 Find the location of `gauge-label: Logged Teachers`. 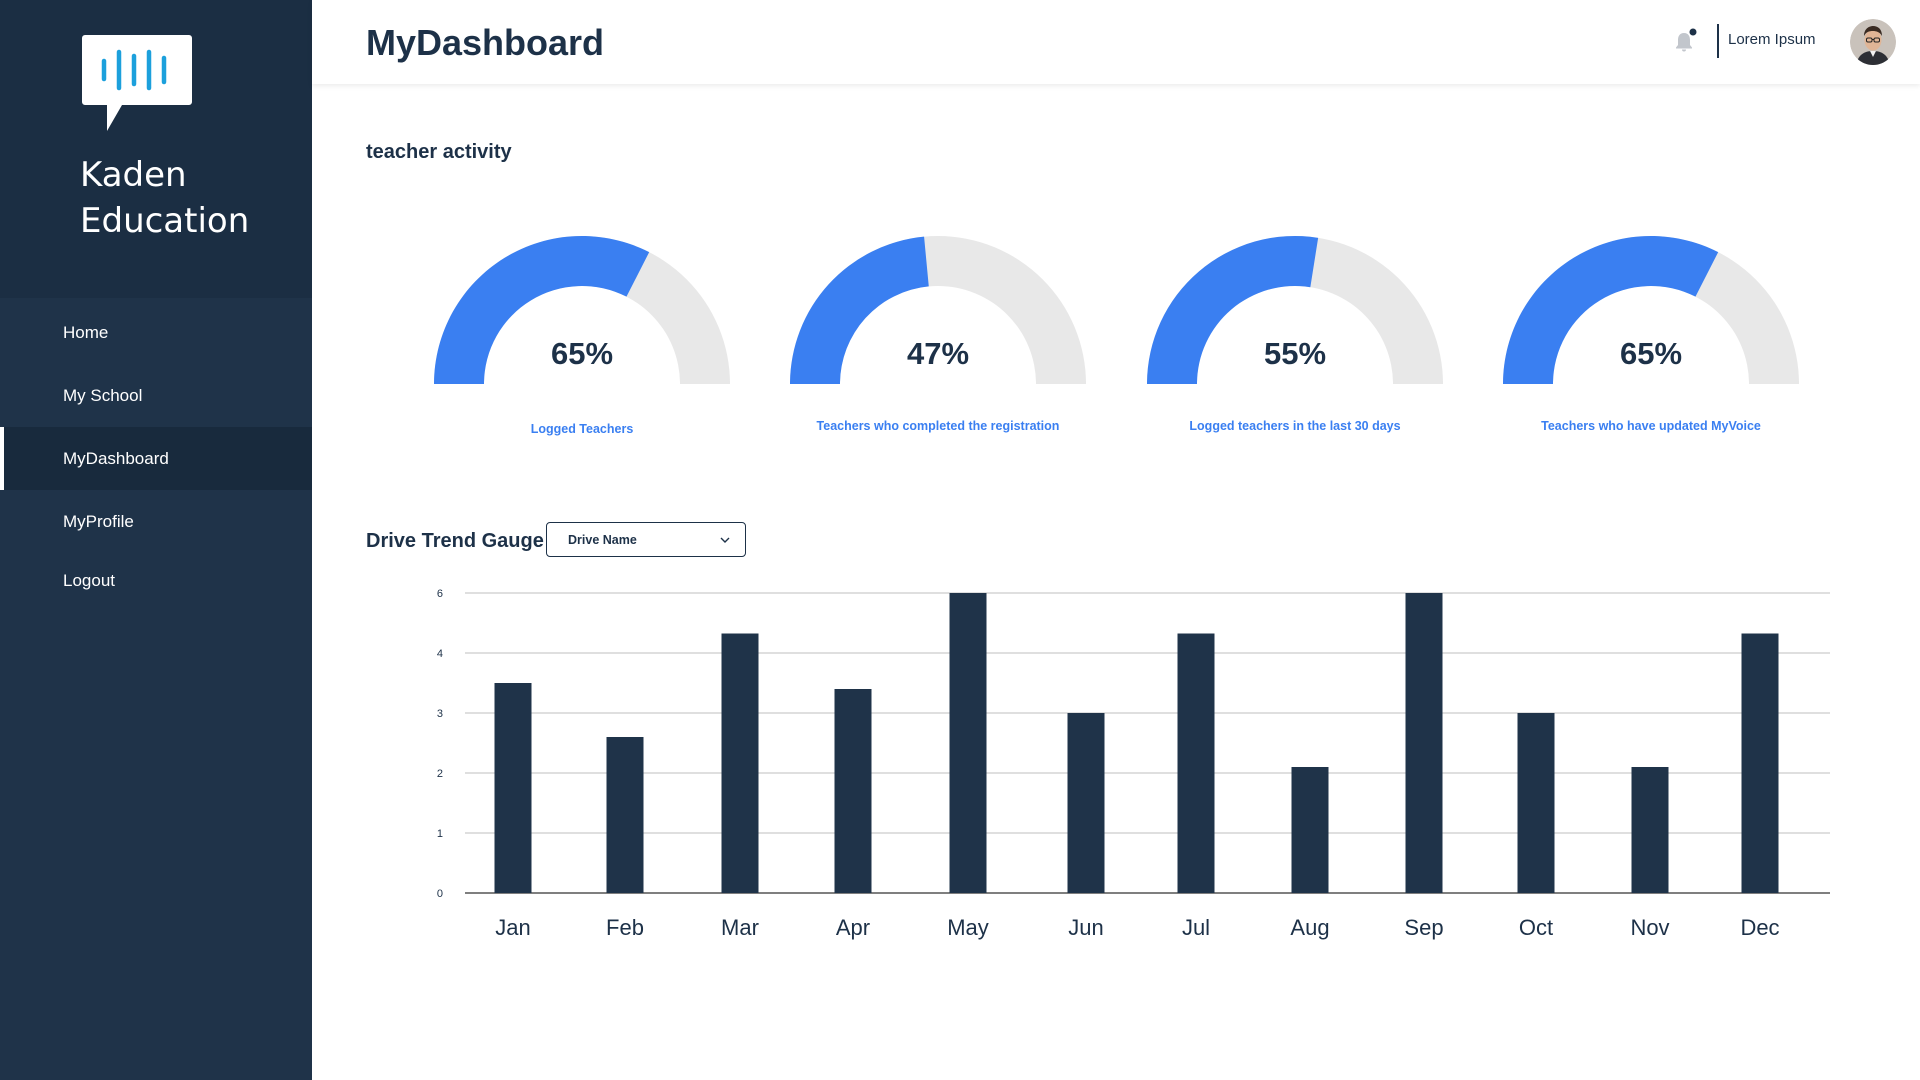

gauge-label: Logged Teachers is located at coordinates (582, 429).